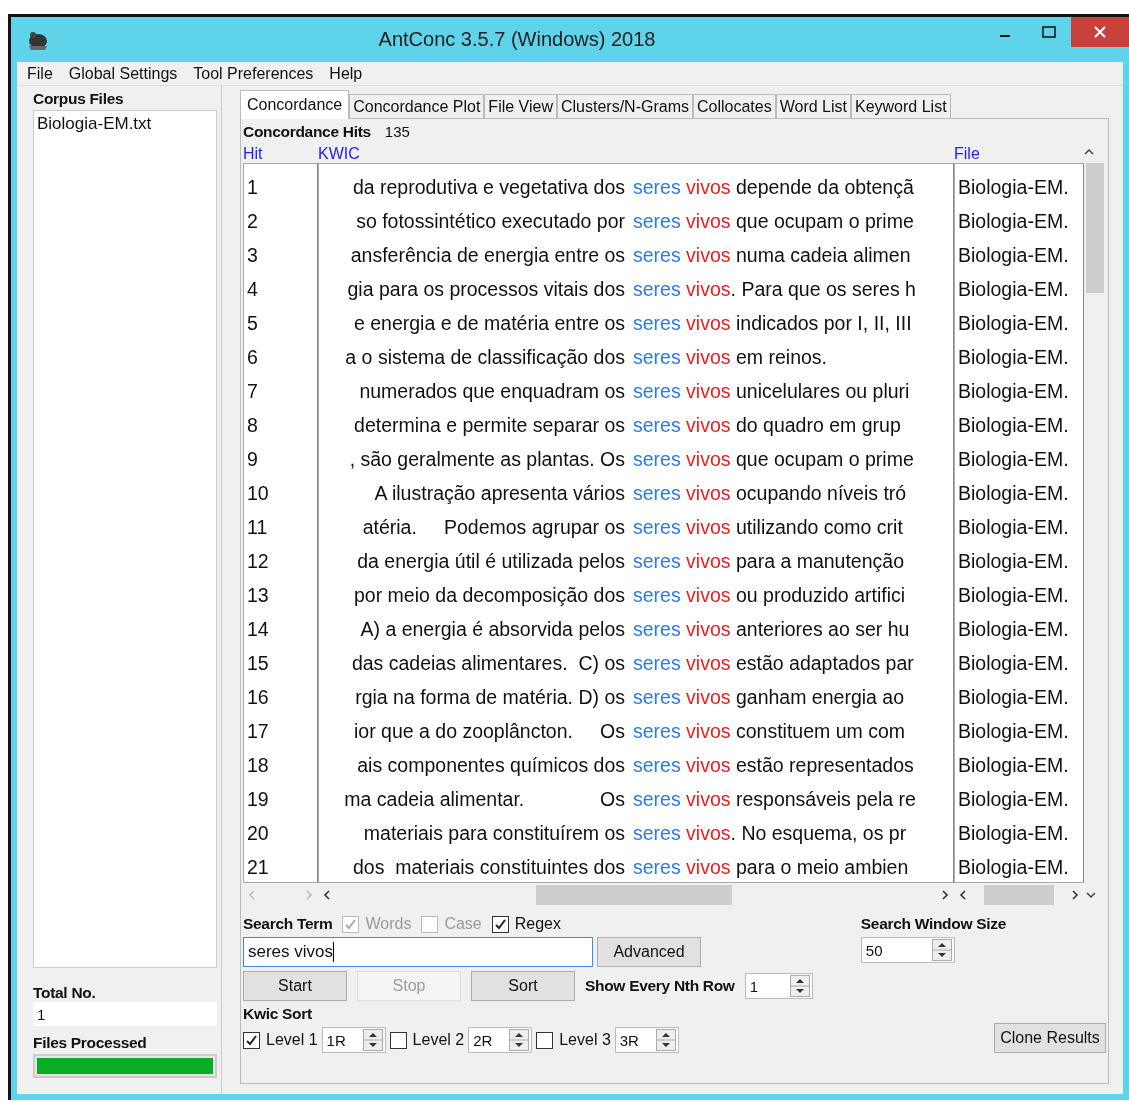 The width and height of the screenshot is (1129, 1102). I want to click on right-context: do quadro em grup, so click(818, 425).